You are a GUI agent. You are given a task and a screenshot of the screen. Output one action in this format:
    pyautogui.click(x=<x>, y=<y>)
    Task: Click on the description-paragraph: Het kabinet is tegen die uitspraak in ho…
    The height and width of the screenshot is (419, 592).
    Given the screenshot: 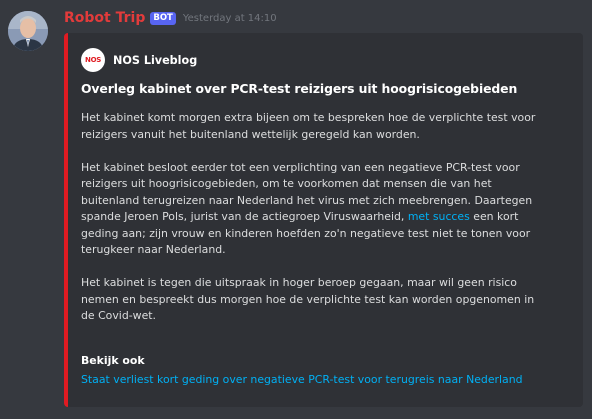 What is the action you would take?
    pyautogui.click(x=328, y=300)
    